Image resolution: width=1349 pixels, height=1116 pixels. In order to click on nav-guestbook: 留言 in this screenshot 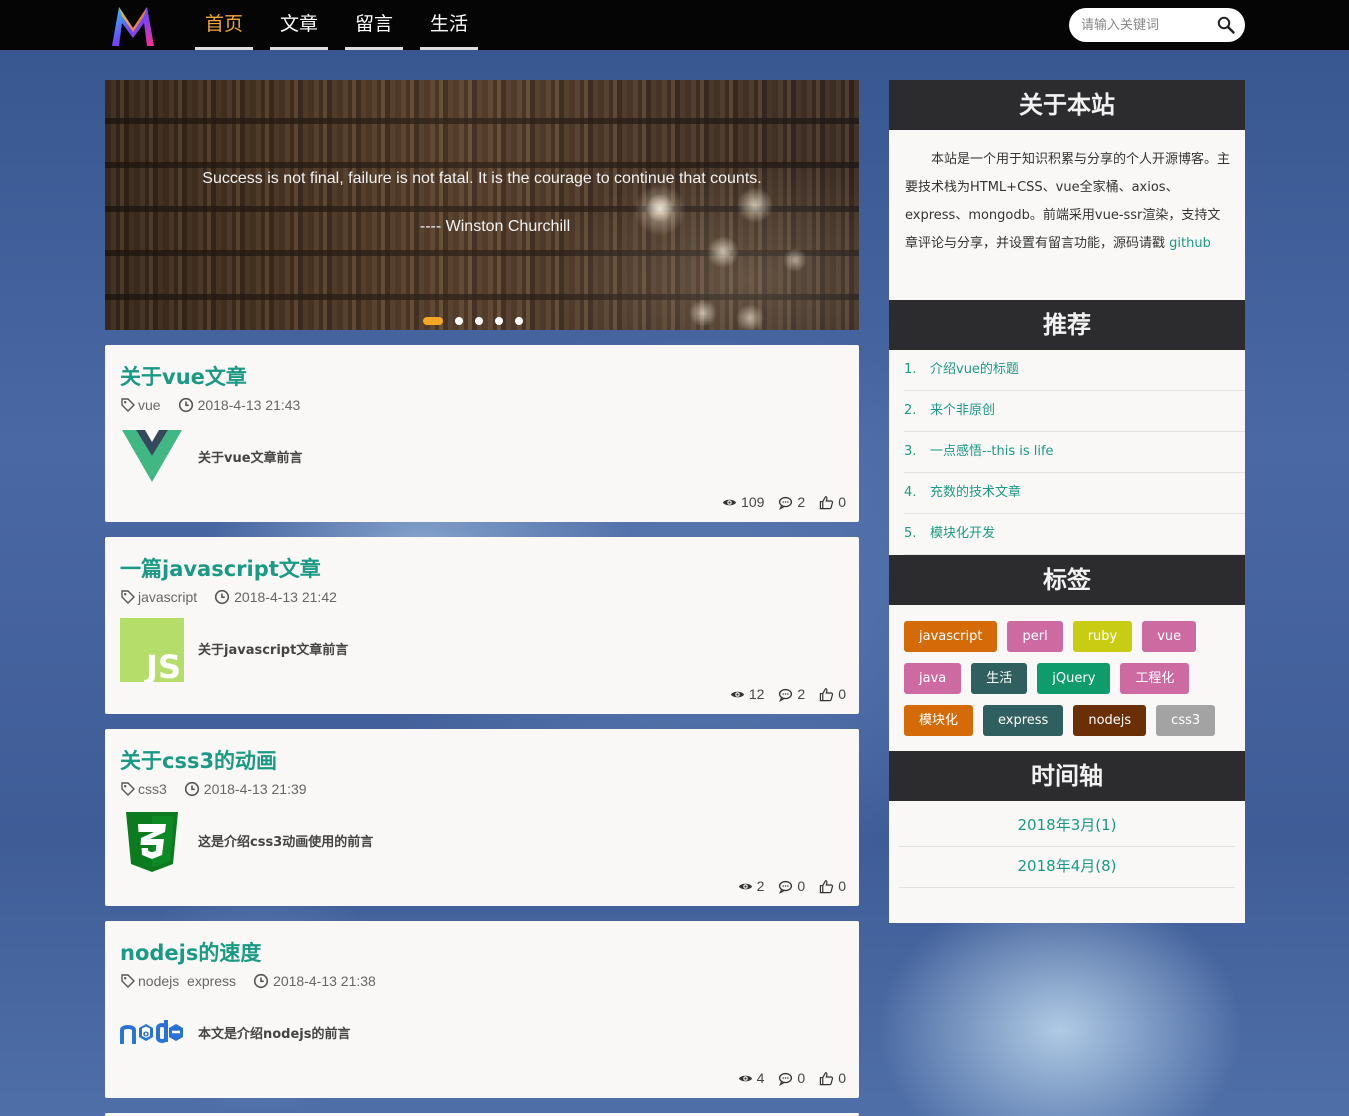, I will do `click(374, 25)`.